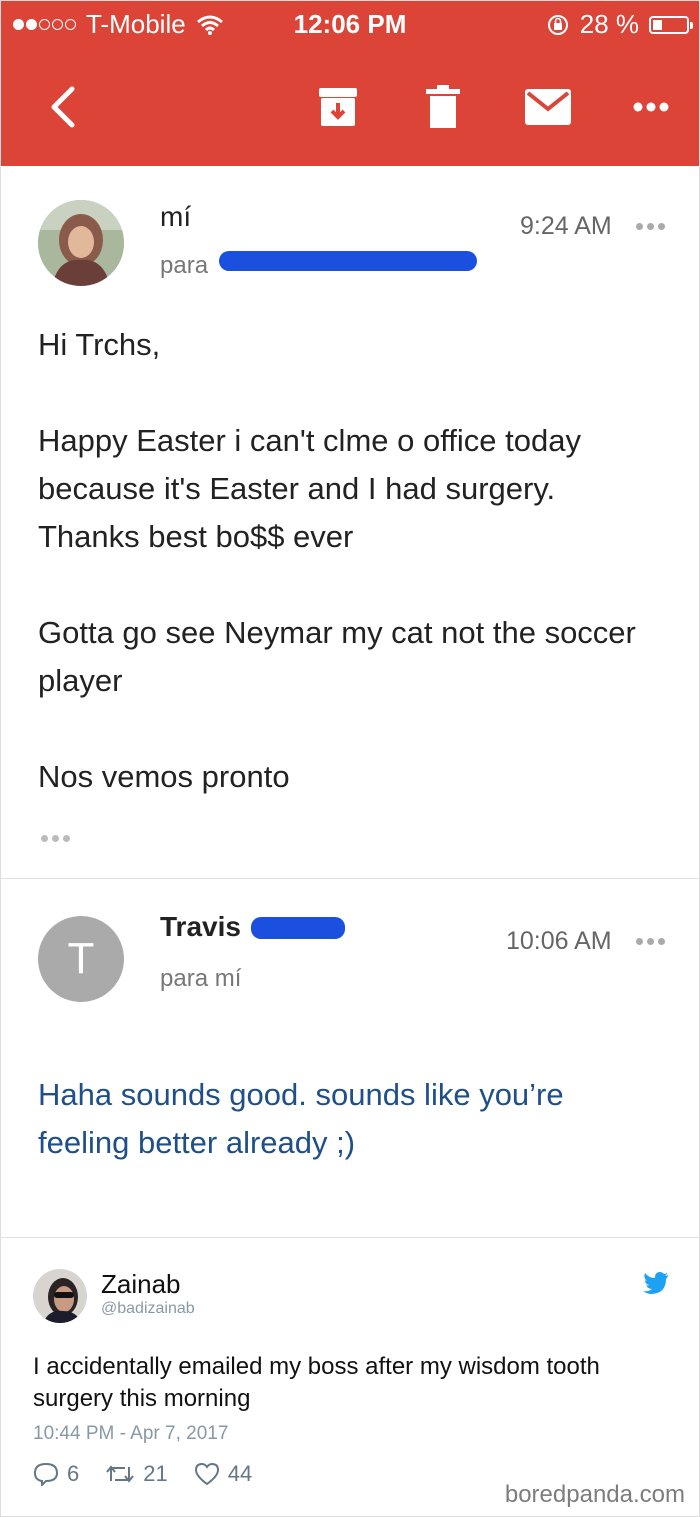 This screenshot has height=1517, width=700. What do you see at coordinates (130, 1434) in the screenshot?
I see `tweet-timestamp: 10:44 PM - Apr 7, 2017` at bounding box center [130, 1434].